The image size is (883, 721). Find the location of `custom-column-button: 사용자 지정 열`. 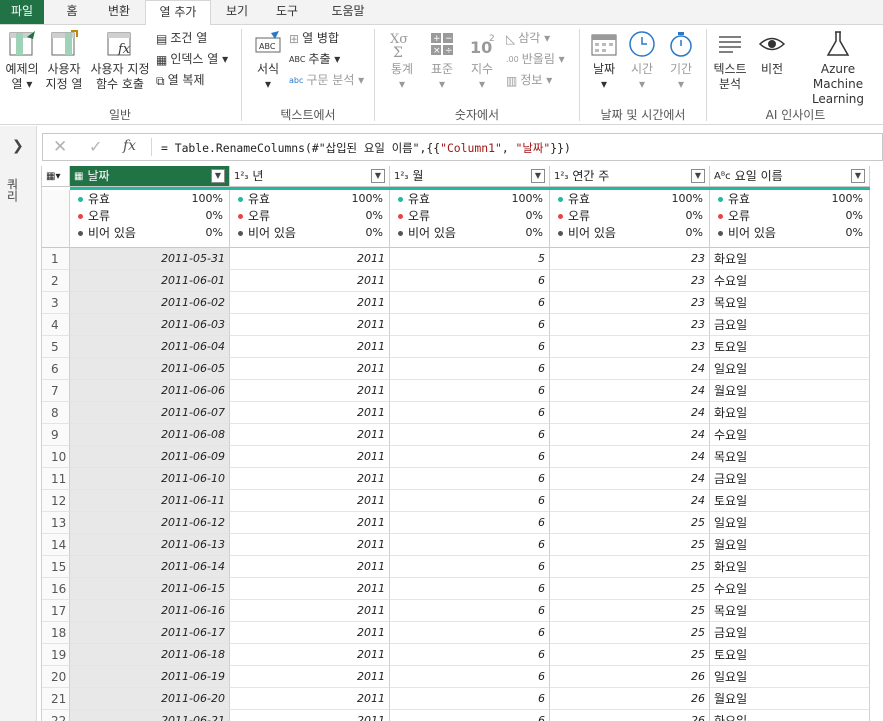

custom-column-button: 사용자 지정 열 is located at coordinates (64, 60).